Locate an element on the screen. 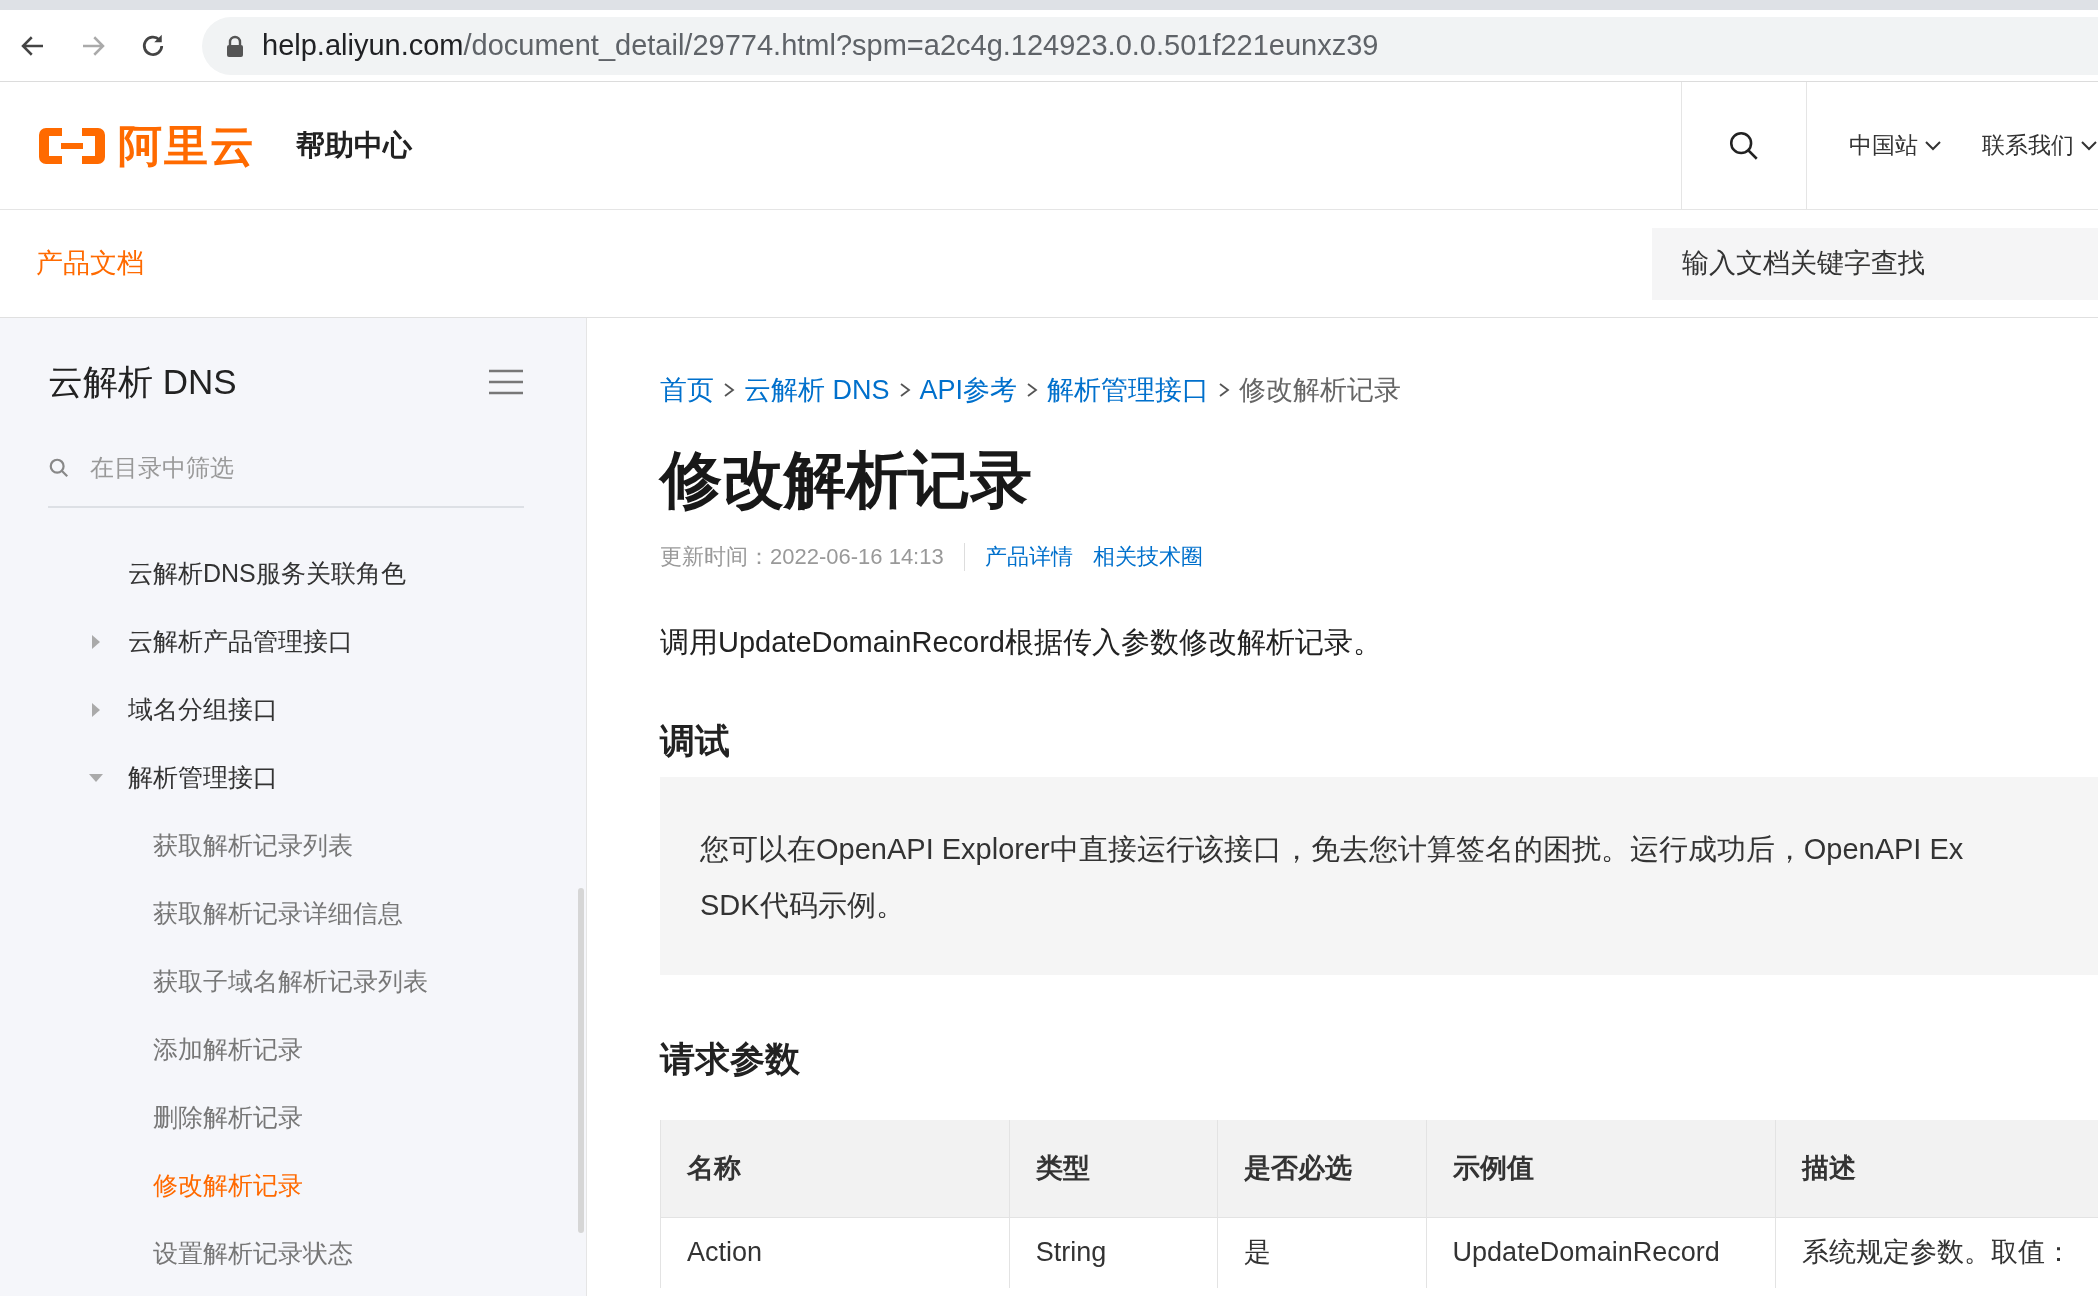  column-header: 是否必选 is located at coordinates (1322, 1168).